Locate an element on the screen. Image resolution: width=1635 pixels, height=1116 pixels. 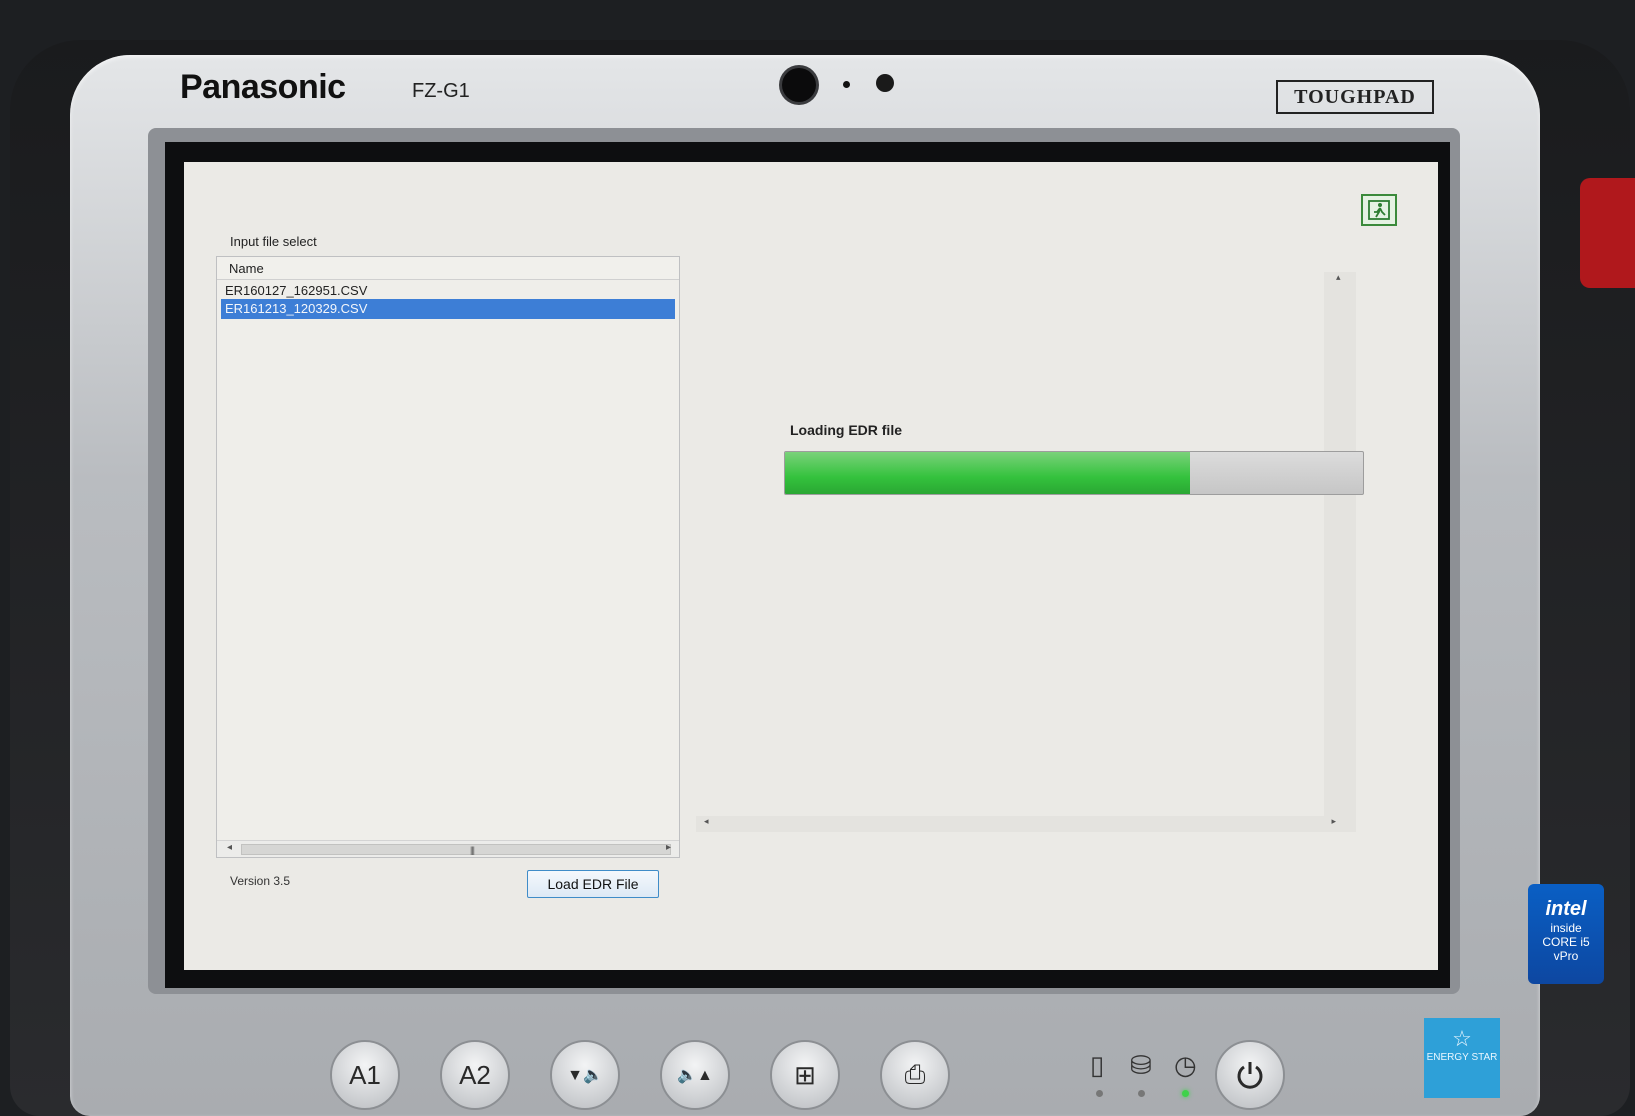
a2-button: A2 is located at coordinates (475, 1075).